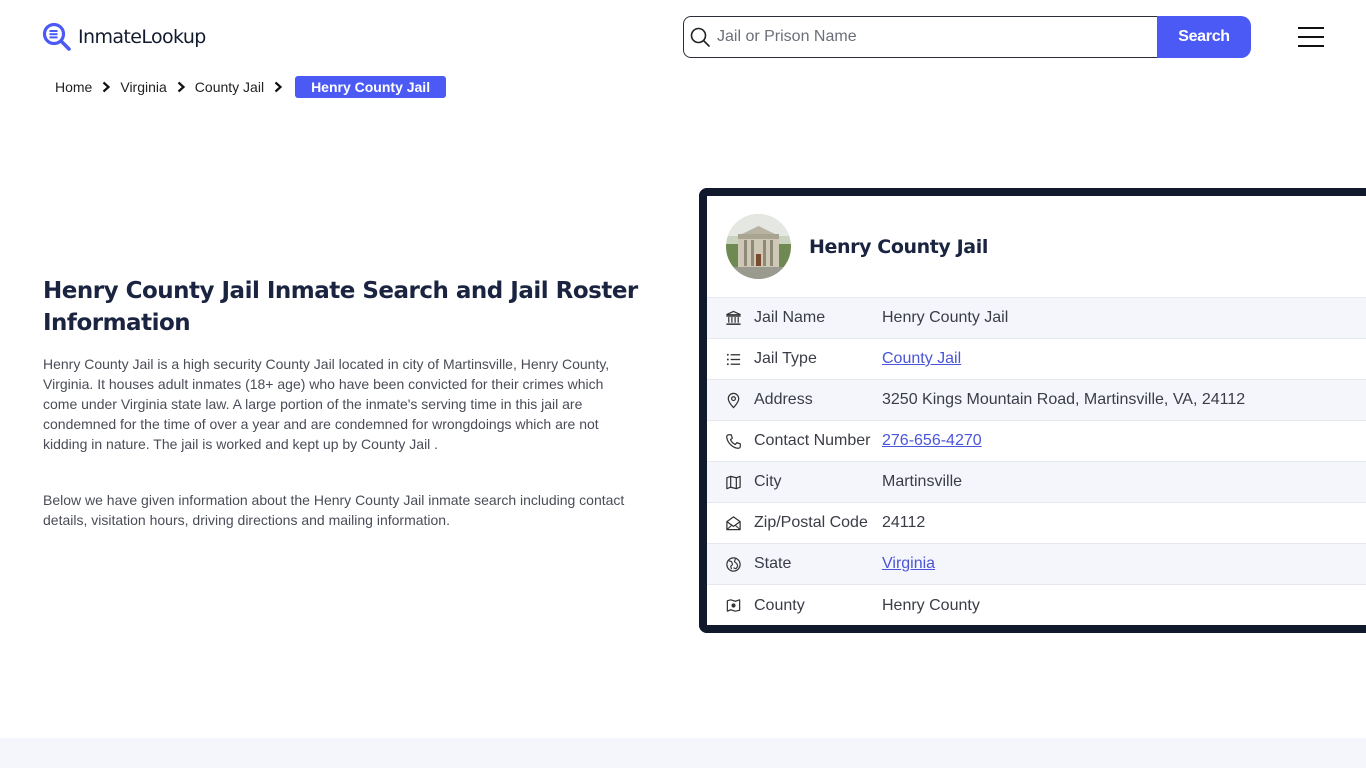  Describe the element at coordinates (56, 36) in the screenshot. I see `logo-magnifier-icon` at that location.